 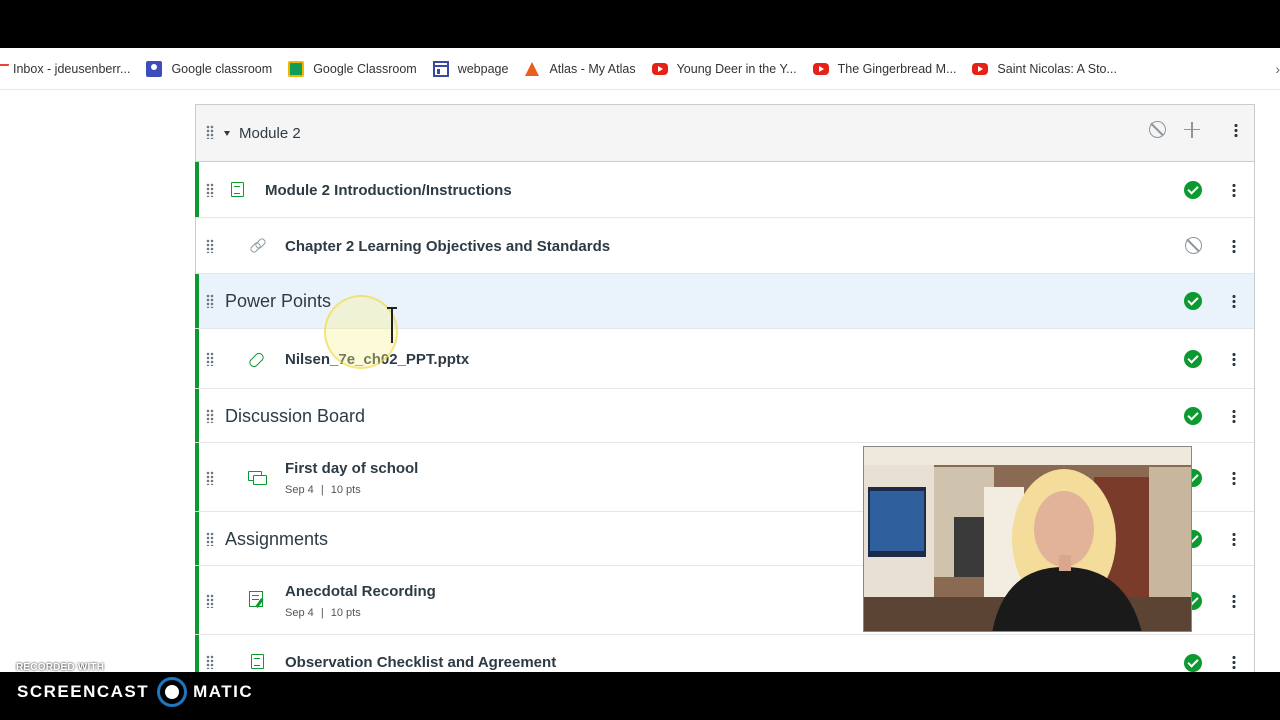 I want to click on atlas-icon, so click(x=532, y=69).